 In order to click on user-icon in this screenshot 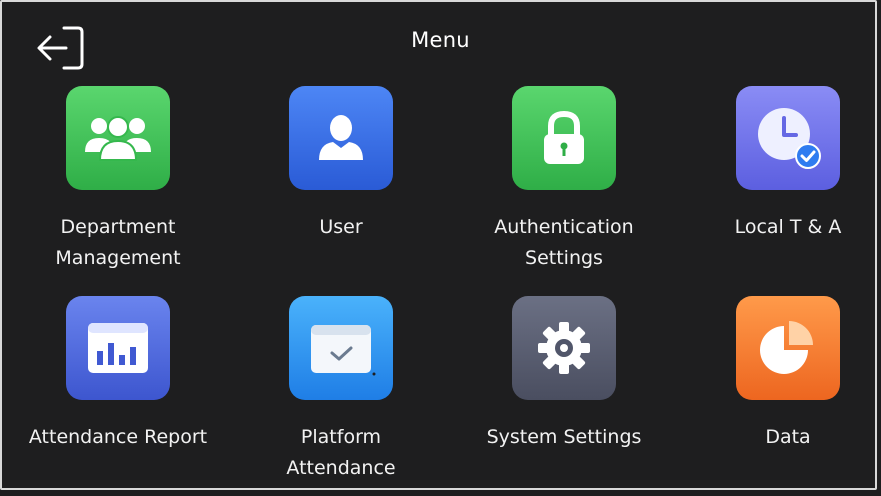, I will do `click(341, 138)`.